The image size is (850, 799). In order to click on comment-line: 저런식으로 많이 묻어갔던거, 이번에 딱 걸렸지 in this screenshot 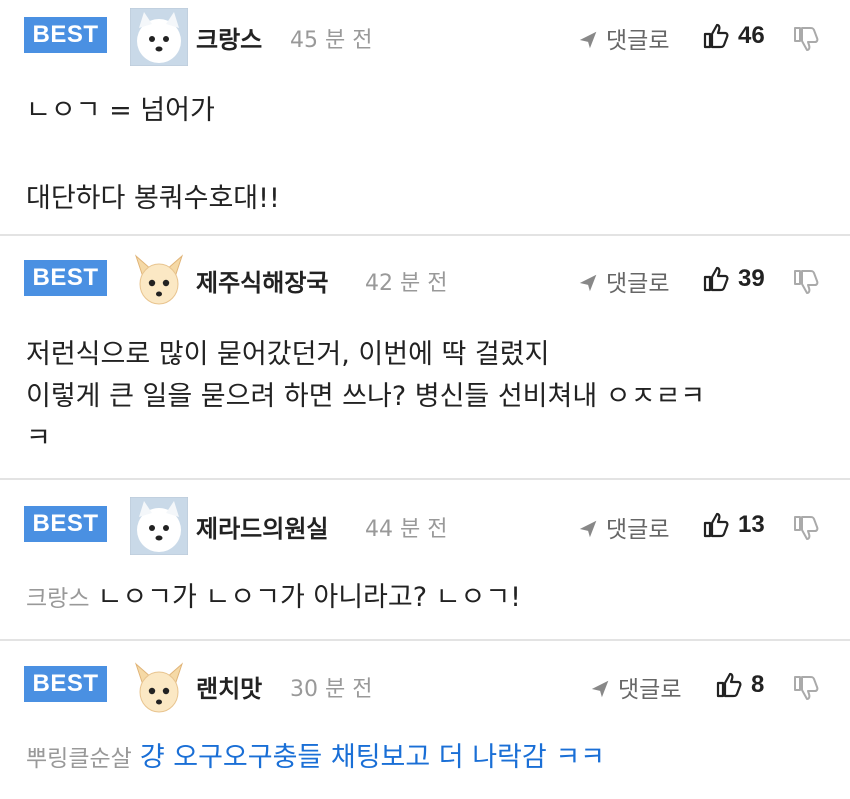, I will do `click(288, 354)`.